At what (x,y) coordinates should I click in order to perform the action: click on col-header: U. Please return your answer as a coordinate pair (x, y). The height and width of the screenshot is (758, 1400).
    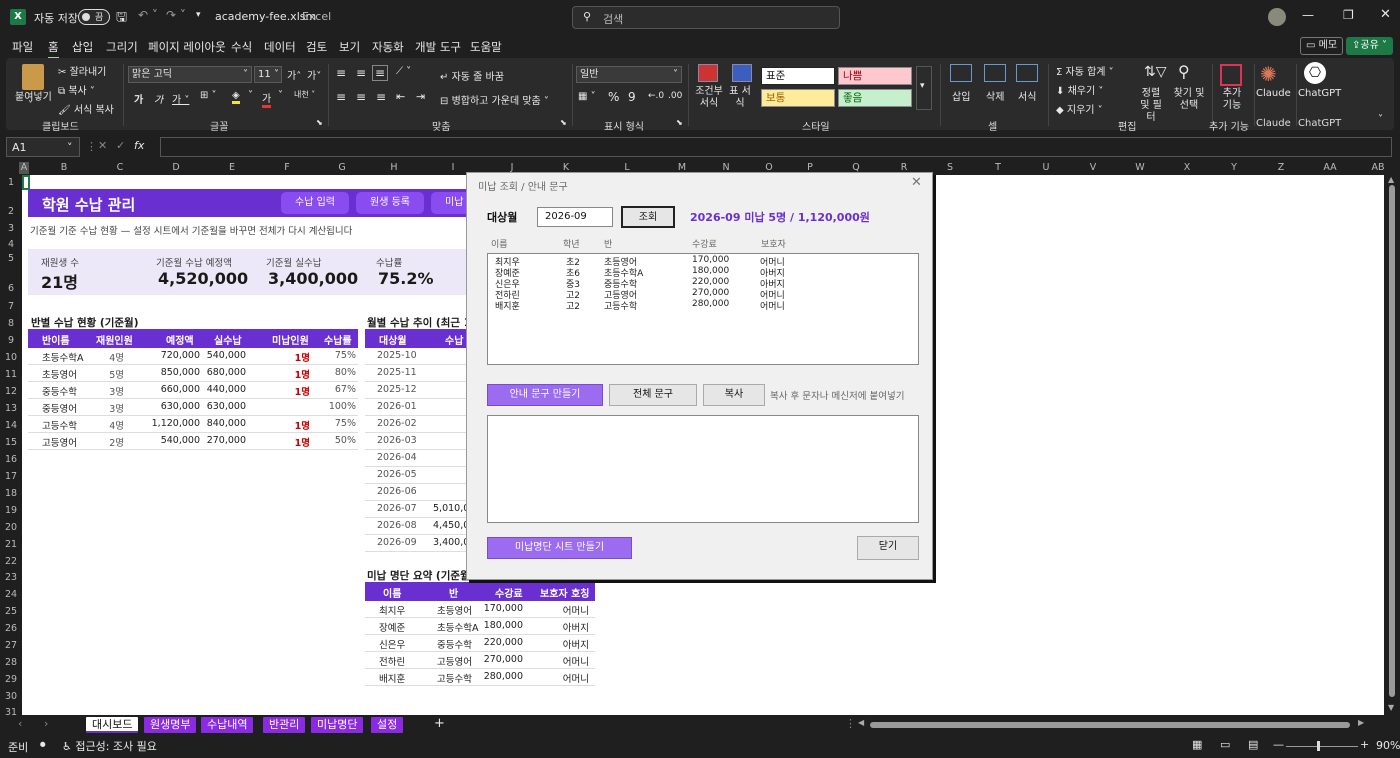
    Looking at the image, I should click on (1046, 167).